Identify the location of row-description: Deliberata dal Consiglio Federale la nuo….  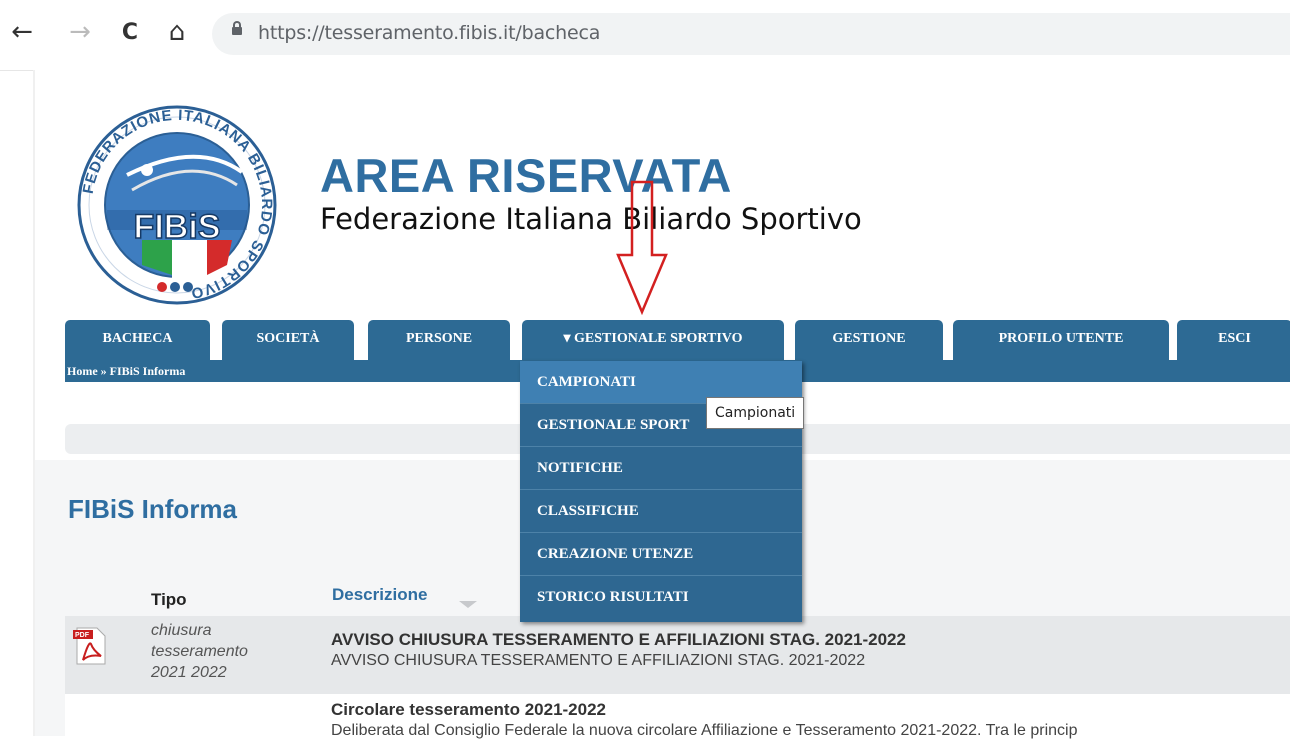
(704, 730).